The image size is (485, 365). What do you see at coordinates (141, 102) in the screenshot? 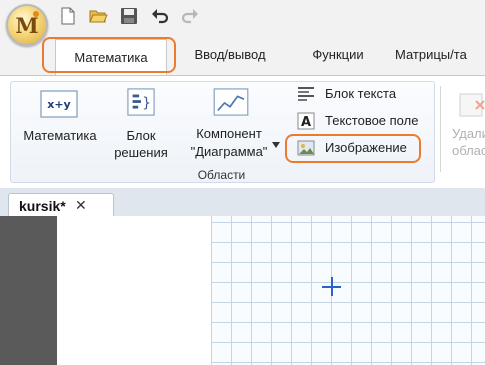
I see `solve-block-icon: }` at bounding box center [141, 102].